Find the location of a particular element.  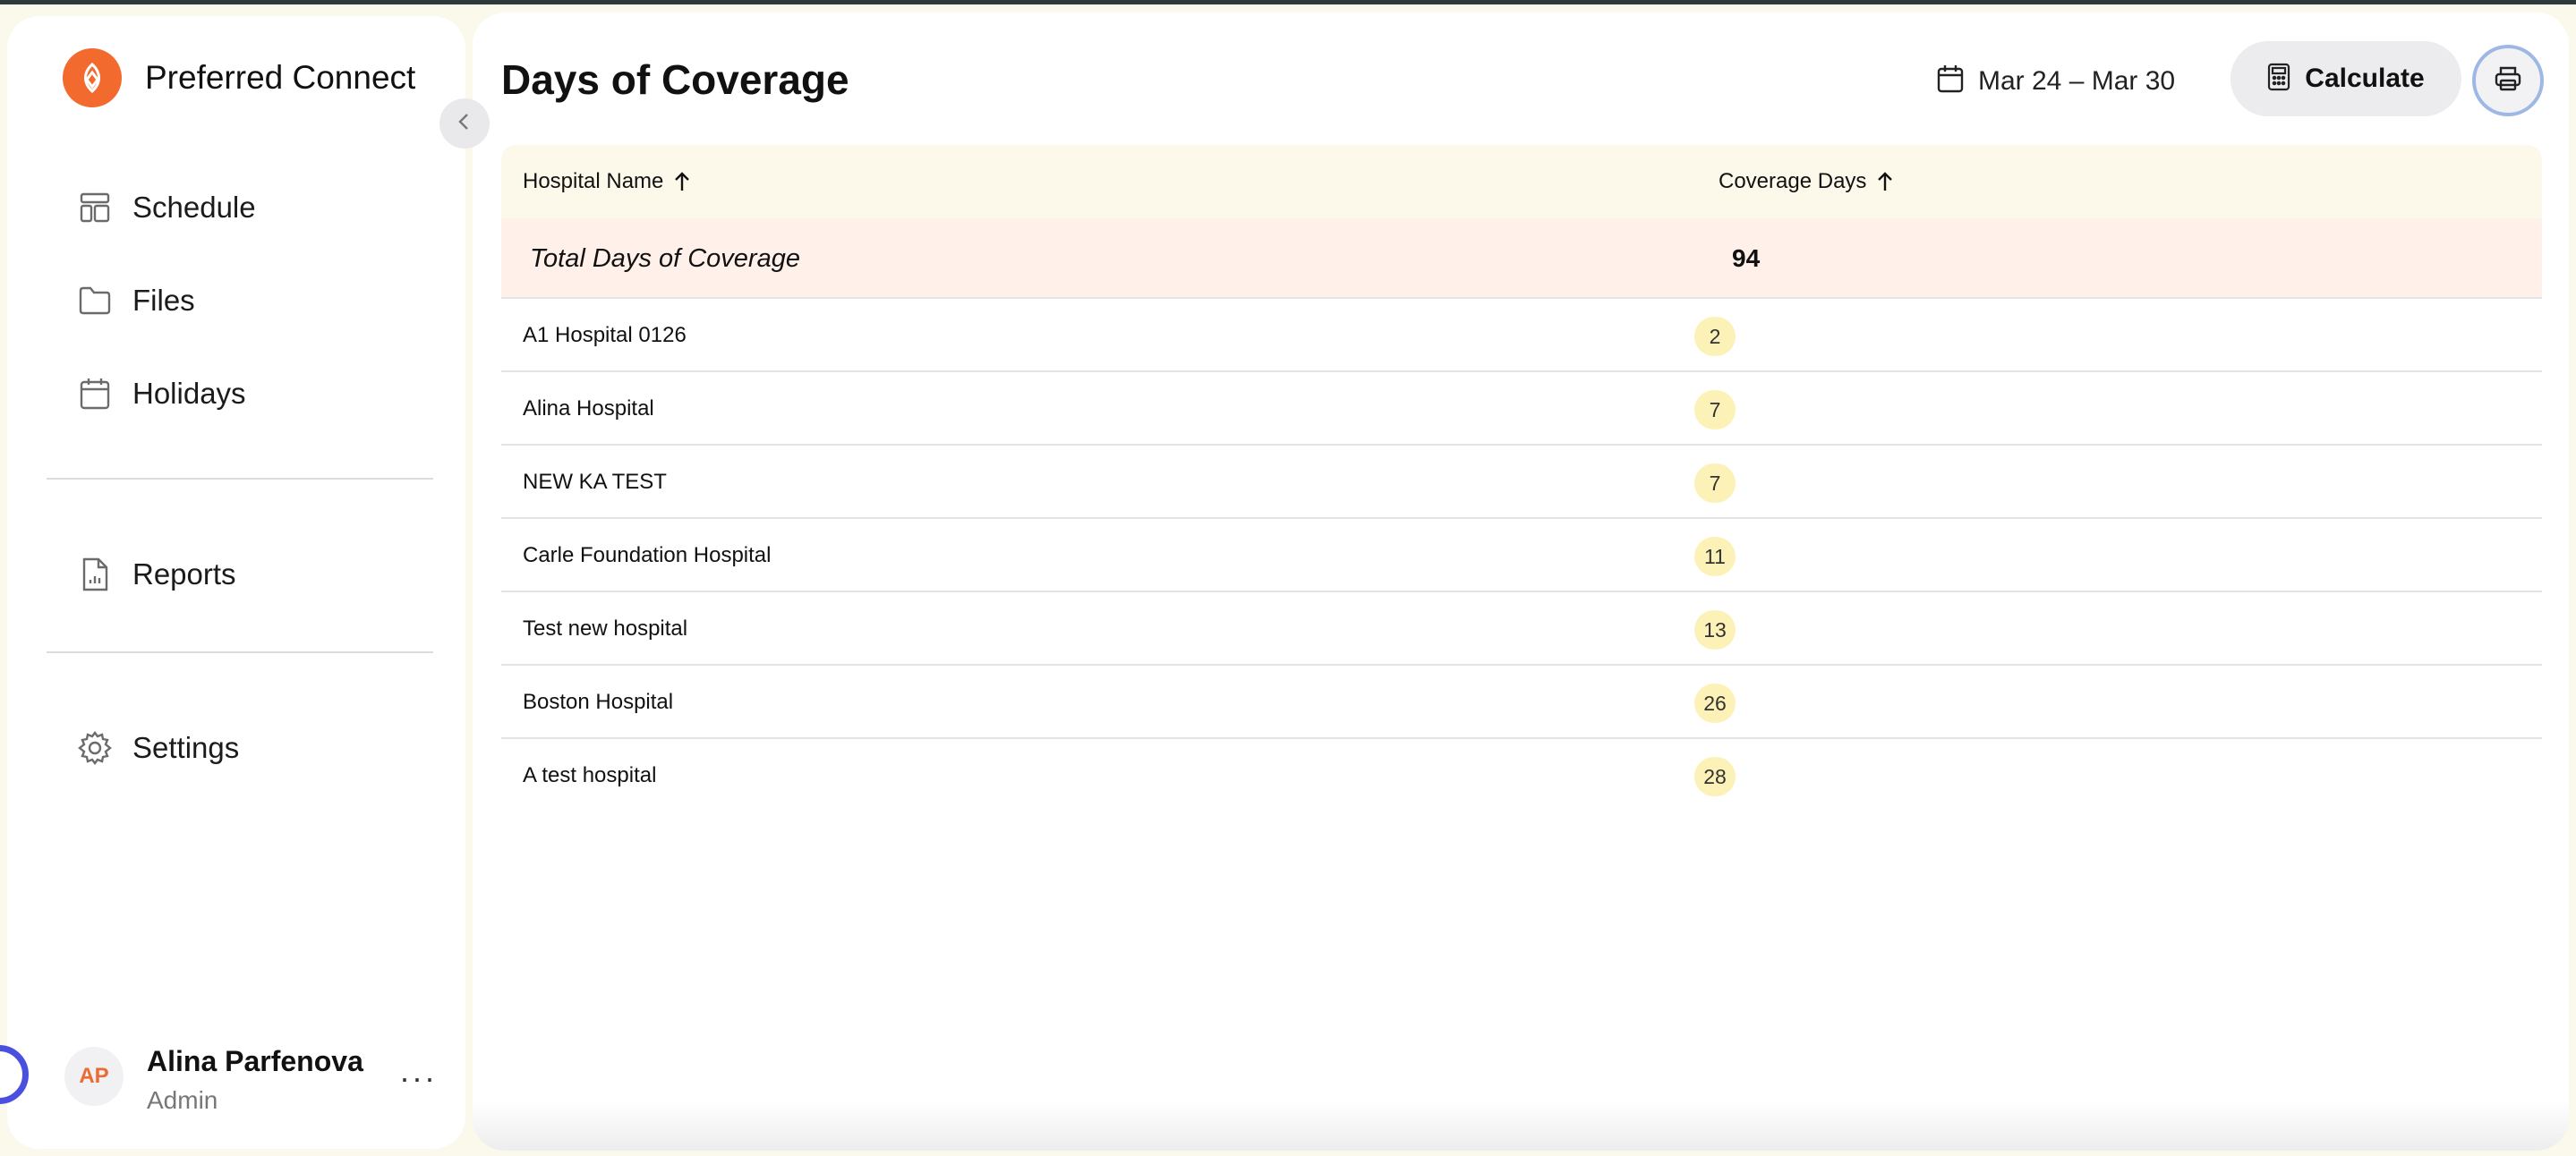

hospital-name: Test new hospital is located at coordinates (605, 628).